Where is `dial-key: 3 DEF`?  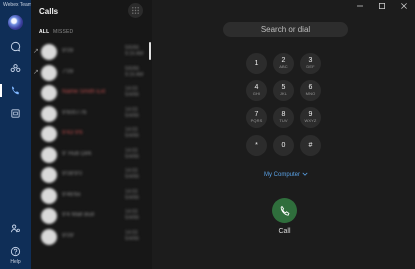 dial-key: 3 DEF is located at coordinates (310, 63).